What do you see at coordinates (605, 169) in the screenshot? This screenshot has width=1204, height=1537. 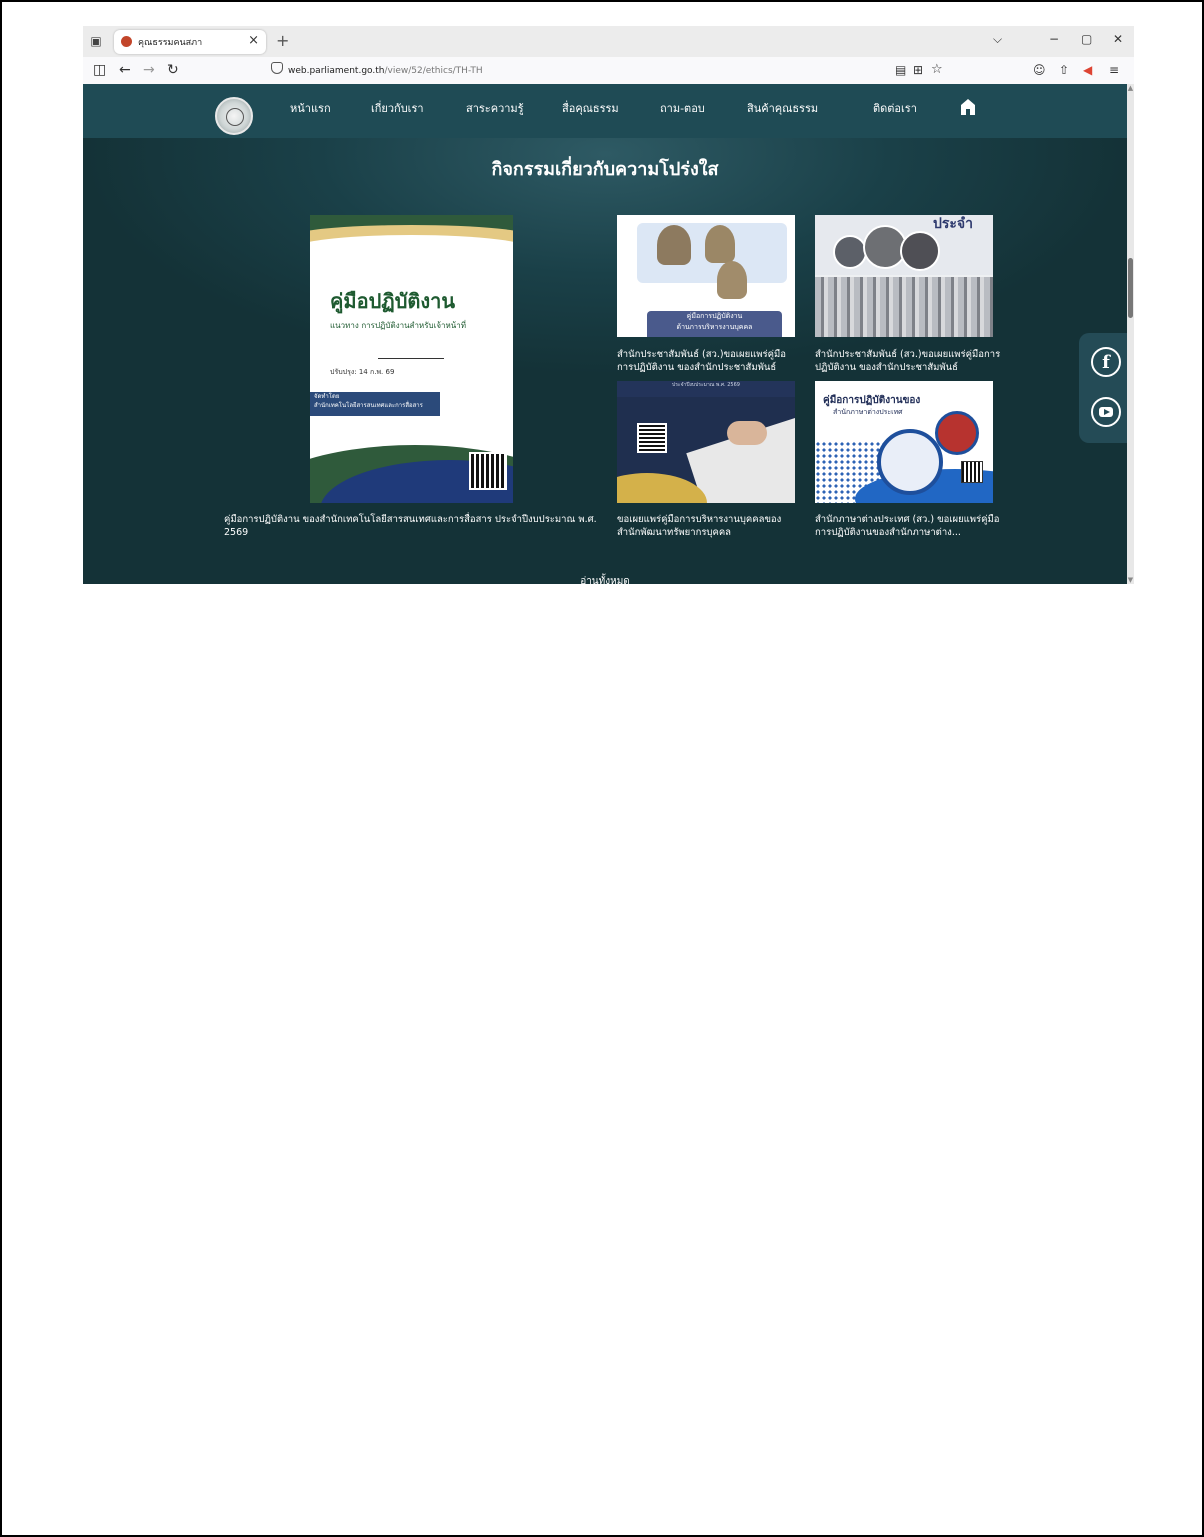 I see `section-title: กิจกรรมเกี่ยวกับความโปร่งใส` at bounding box center [605, 169].